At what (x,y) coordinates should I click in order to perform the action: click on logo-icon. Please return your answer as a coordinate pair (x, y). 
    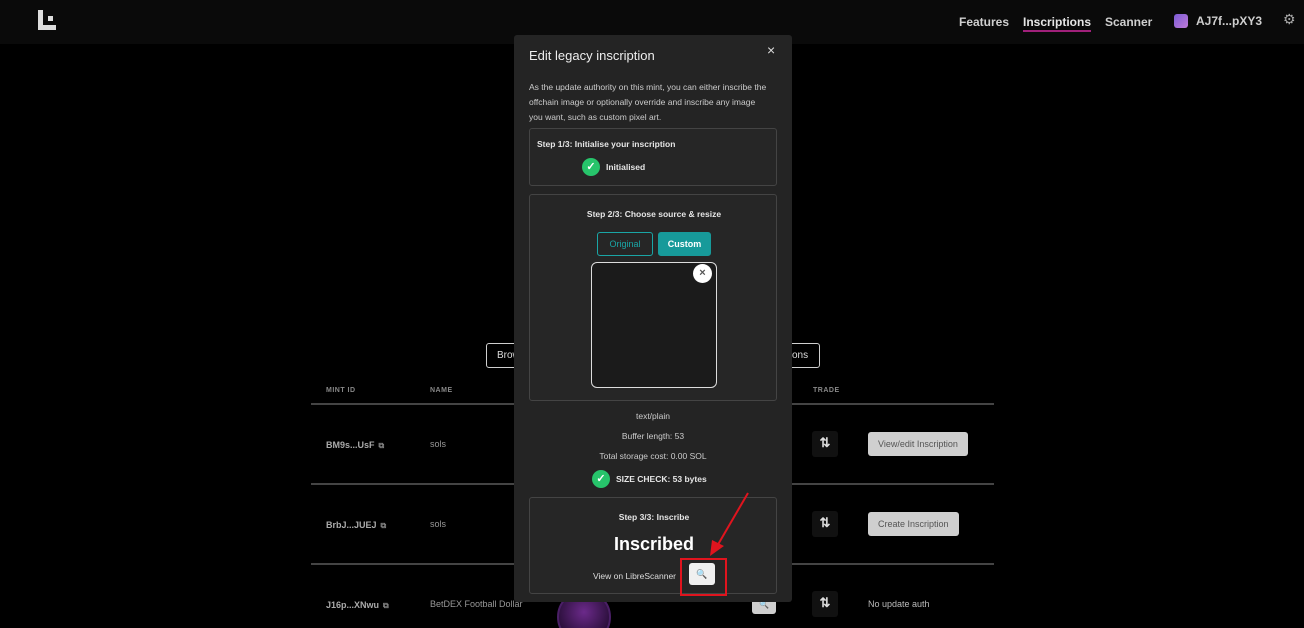
    Looking at the image, I should click on (49, 21).